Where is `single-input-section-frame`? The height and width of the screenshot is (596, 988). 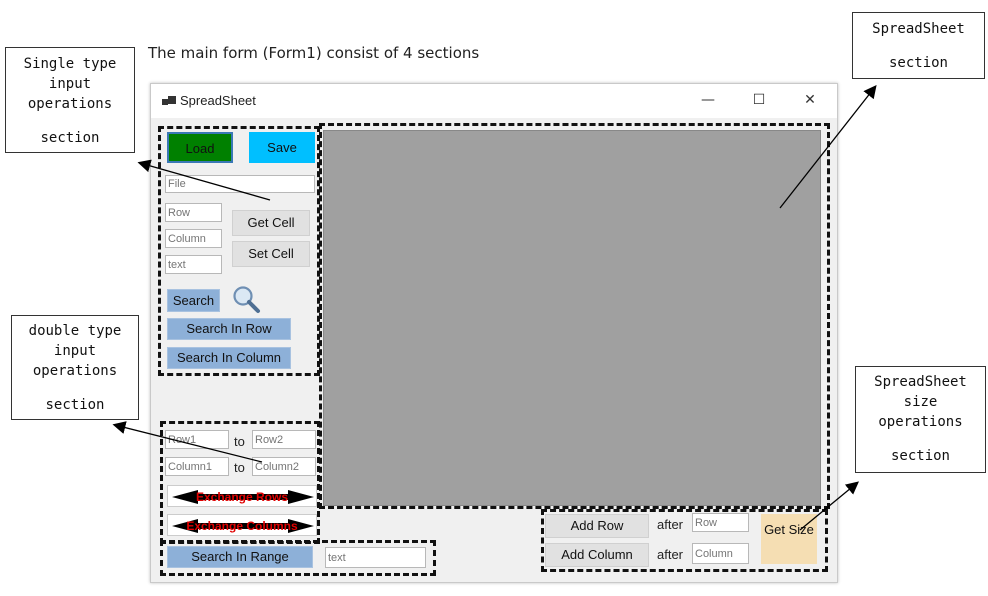 single-input-section-frame is located at coordinates (239, 251).